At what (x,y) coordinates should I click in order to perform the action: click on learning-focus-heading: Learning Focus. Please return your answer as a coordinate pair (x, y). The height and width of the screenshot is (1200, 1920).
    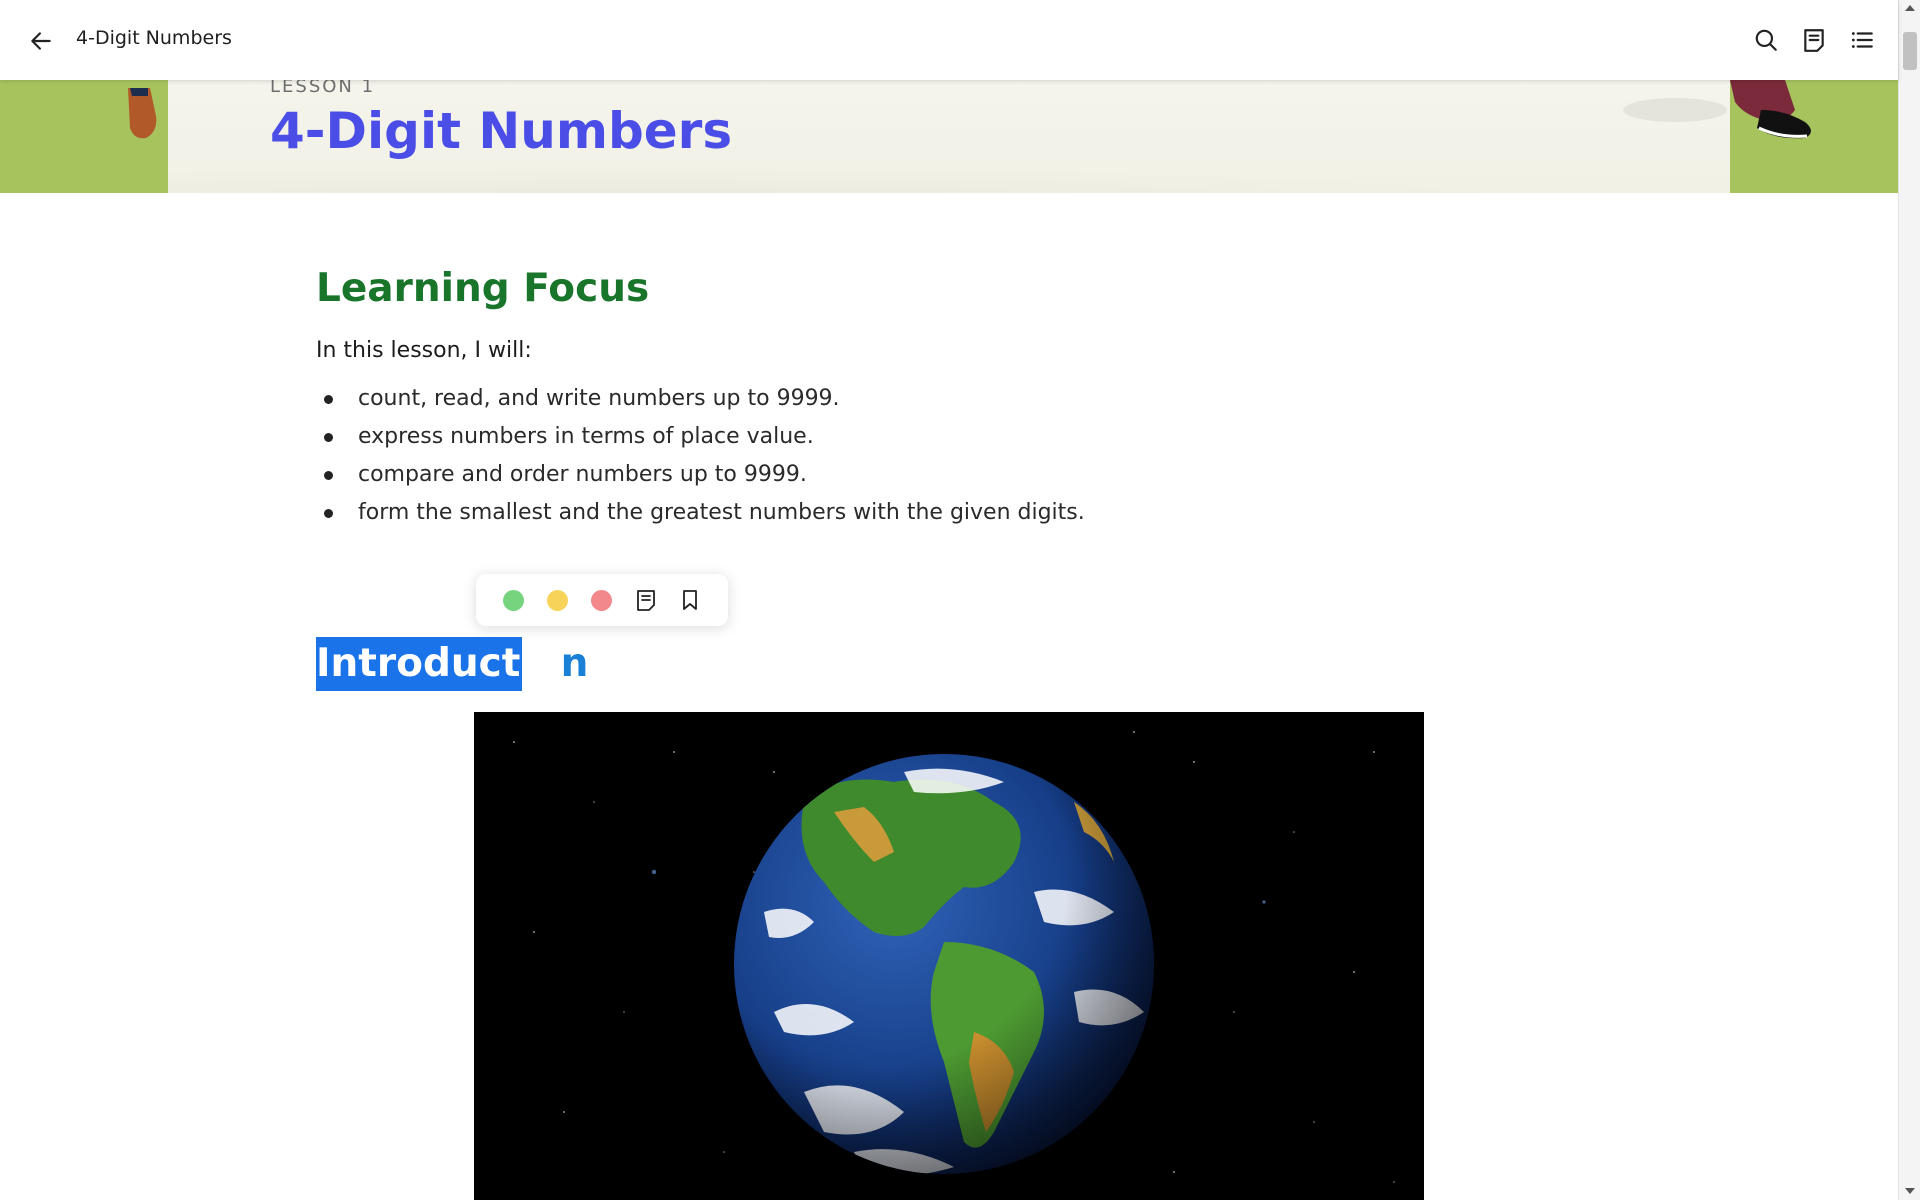
    Looking at the image, I should click on (483, 288).